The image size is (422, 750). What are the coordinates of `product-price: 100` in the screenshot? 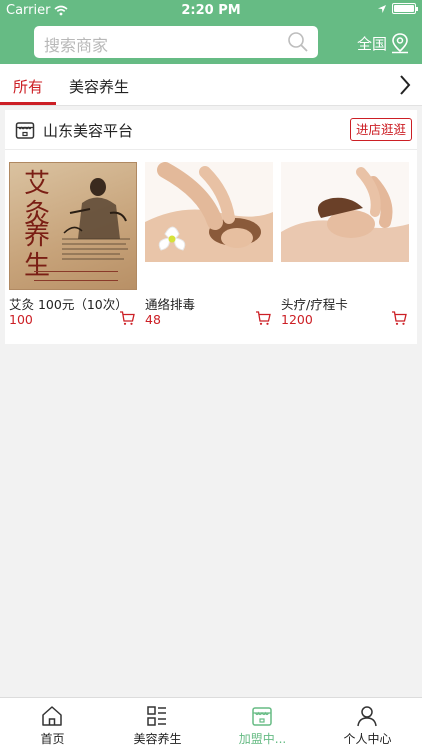 It's located at (21, 319).